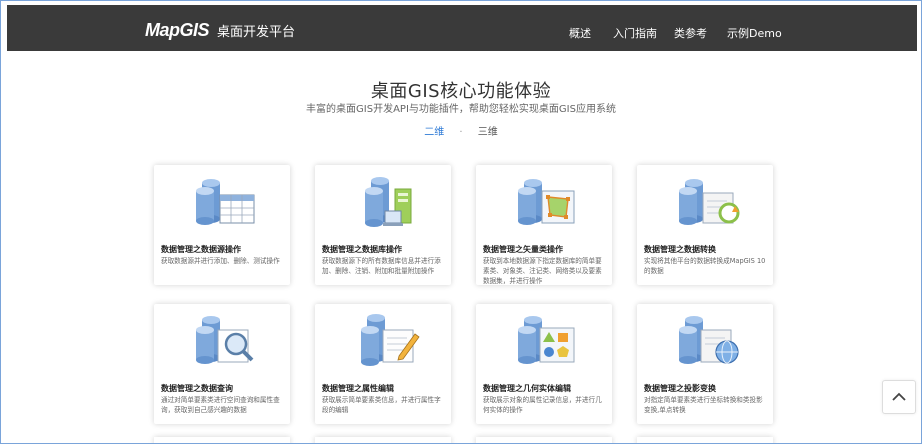  I want to click on card-description: 实现将其他平台的数据转换成MapGIS 10的数据, so click(705, 266).